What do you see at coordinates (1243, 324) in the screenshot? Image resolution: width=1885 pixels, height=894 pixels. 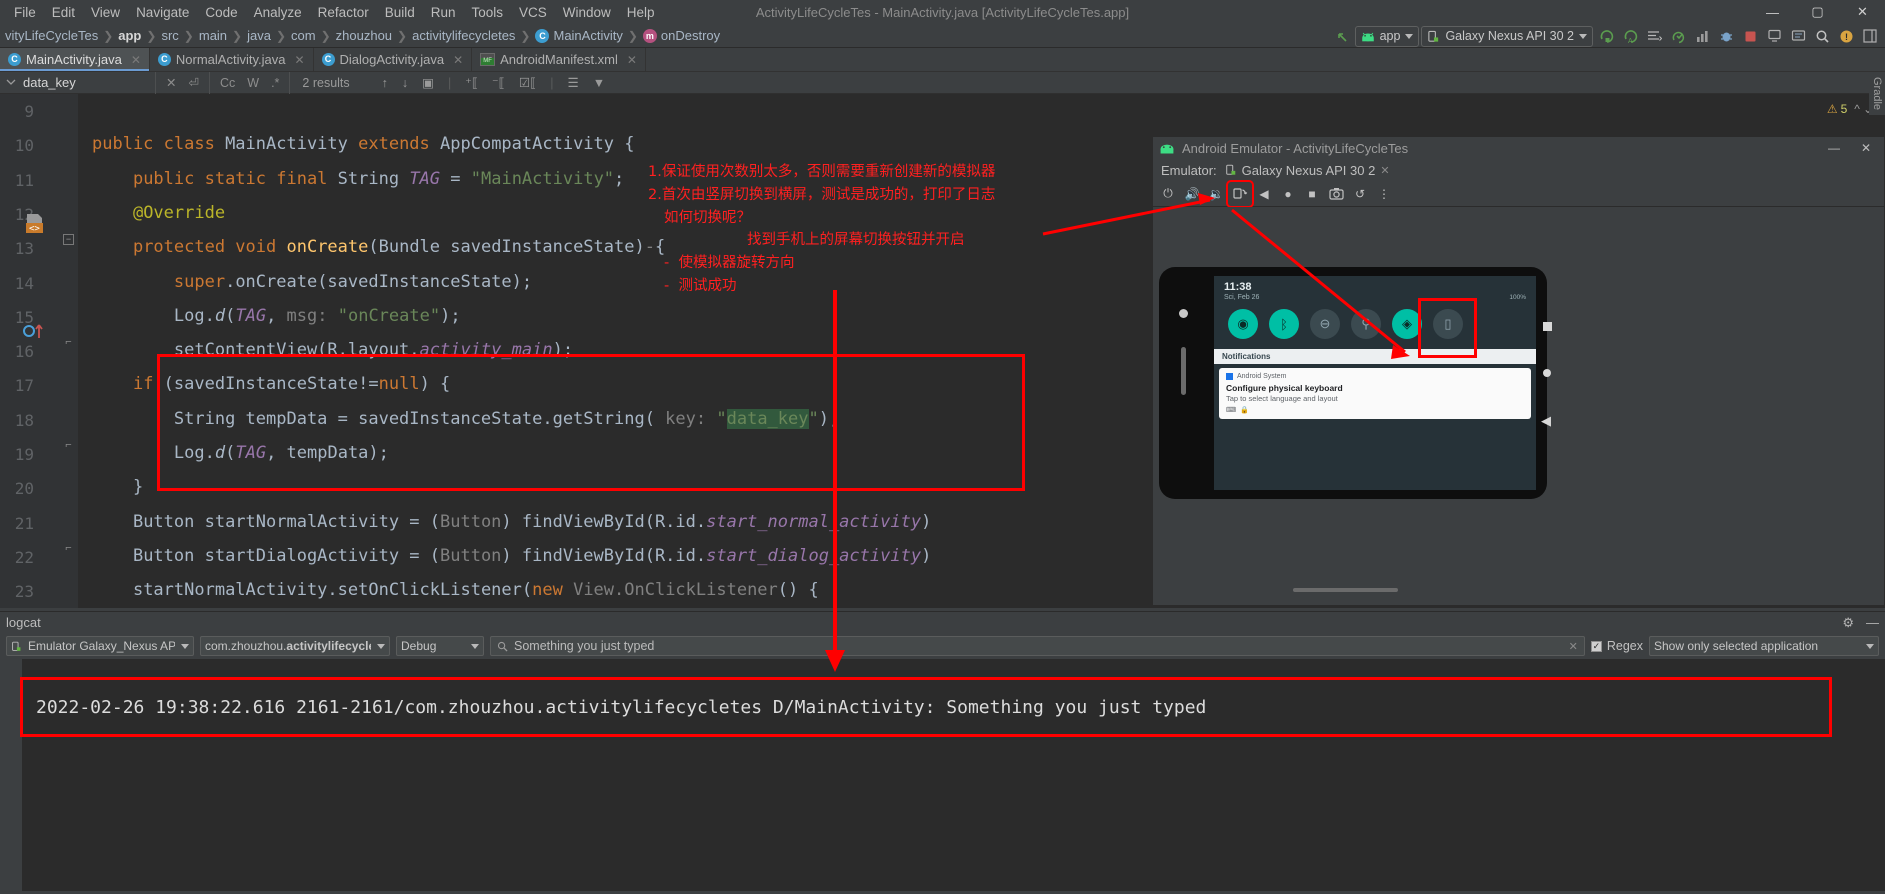 I see `wifi-tile: ◉` at bounding box center [1243, 324].